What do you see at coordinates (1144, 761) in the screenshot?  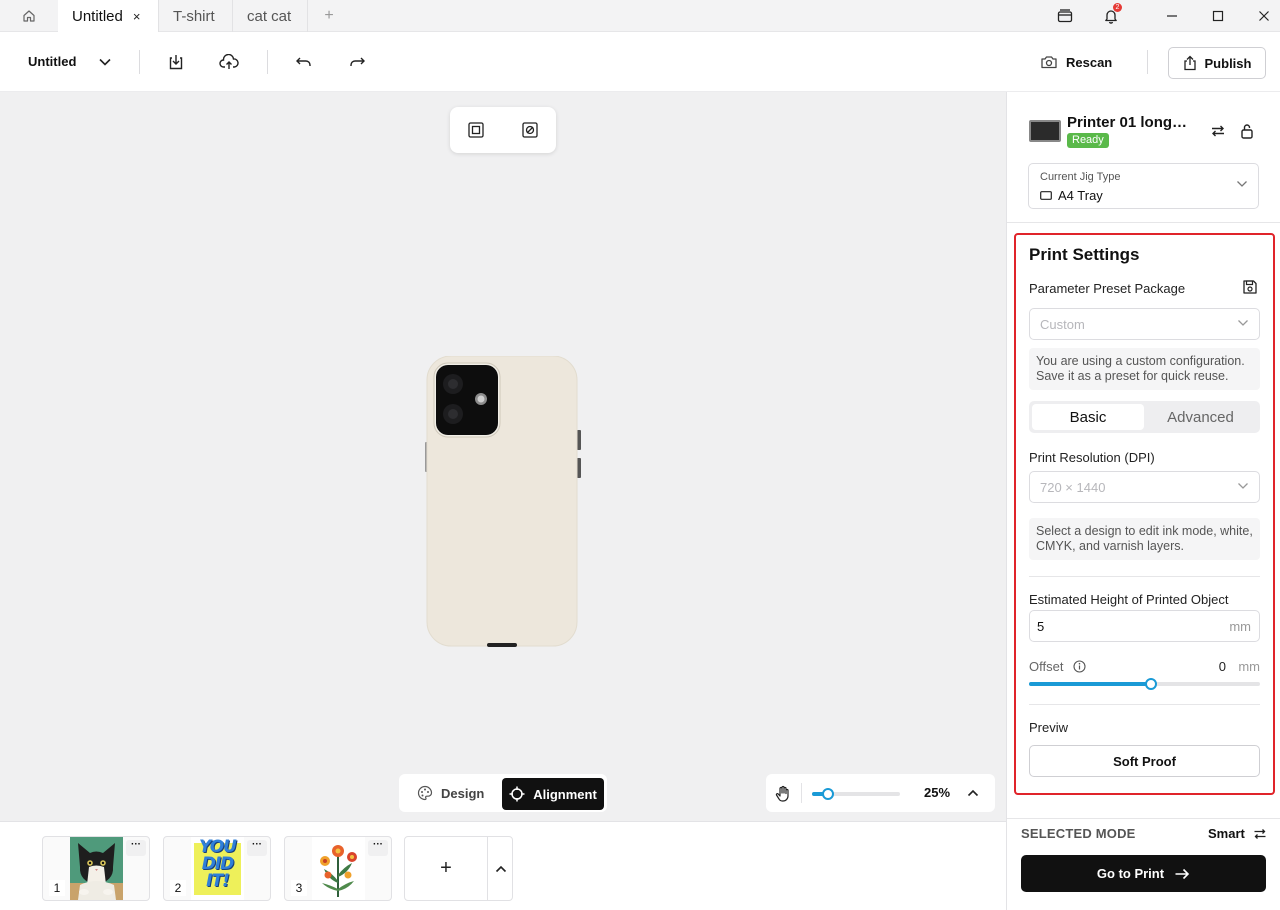 I see `soft-proof-button: Soft Proof` at bounding box center [1144, 761].